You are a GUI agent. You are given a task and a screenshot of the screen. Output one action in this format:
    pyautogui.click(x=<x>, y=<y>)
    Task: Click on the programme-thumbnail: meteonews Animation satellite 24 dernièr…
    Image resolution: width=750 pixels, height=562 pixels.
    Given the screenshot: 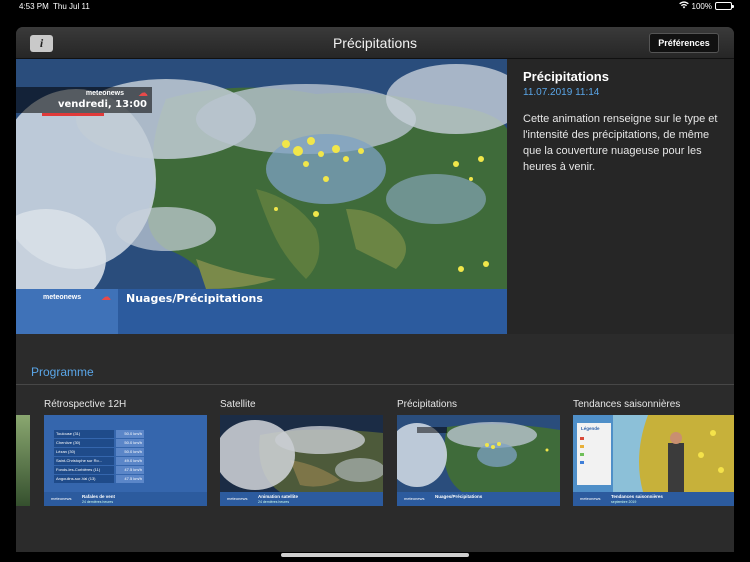 What is the action you would take?
    pyautogui.click(x=301, y=460)
    